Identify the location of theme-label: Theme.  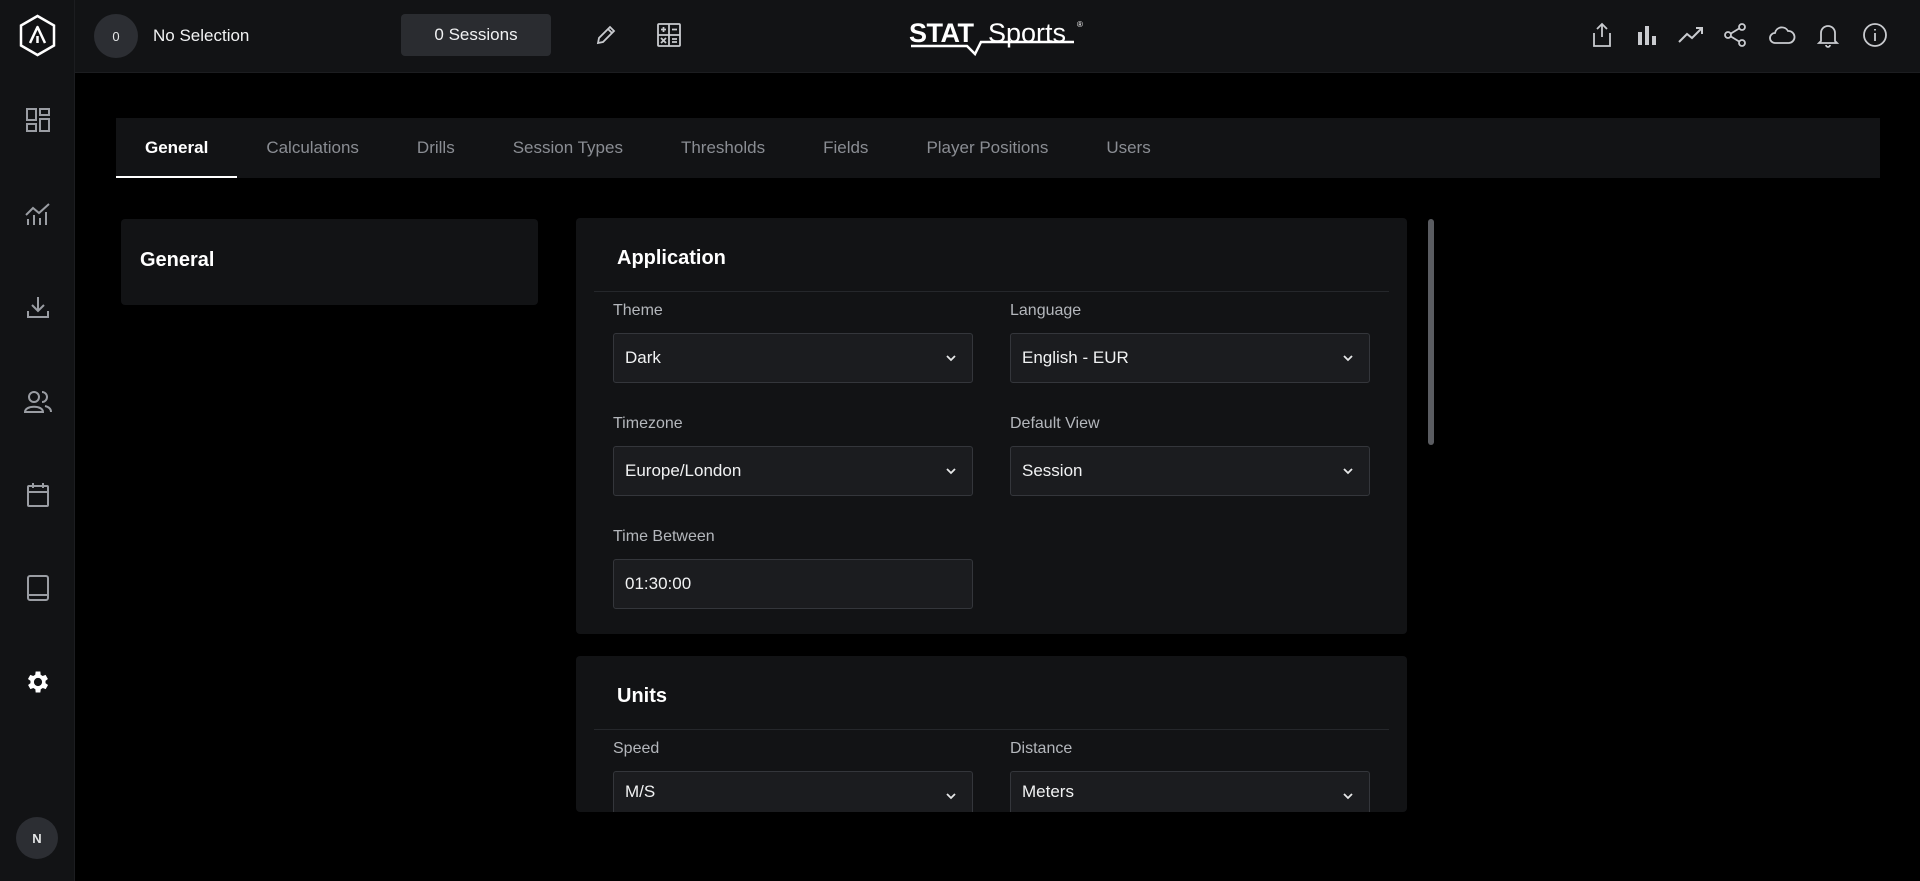
(638, 310).